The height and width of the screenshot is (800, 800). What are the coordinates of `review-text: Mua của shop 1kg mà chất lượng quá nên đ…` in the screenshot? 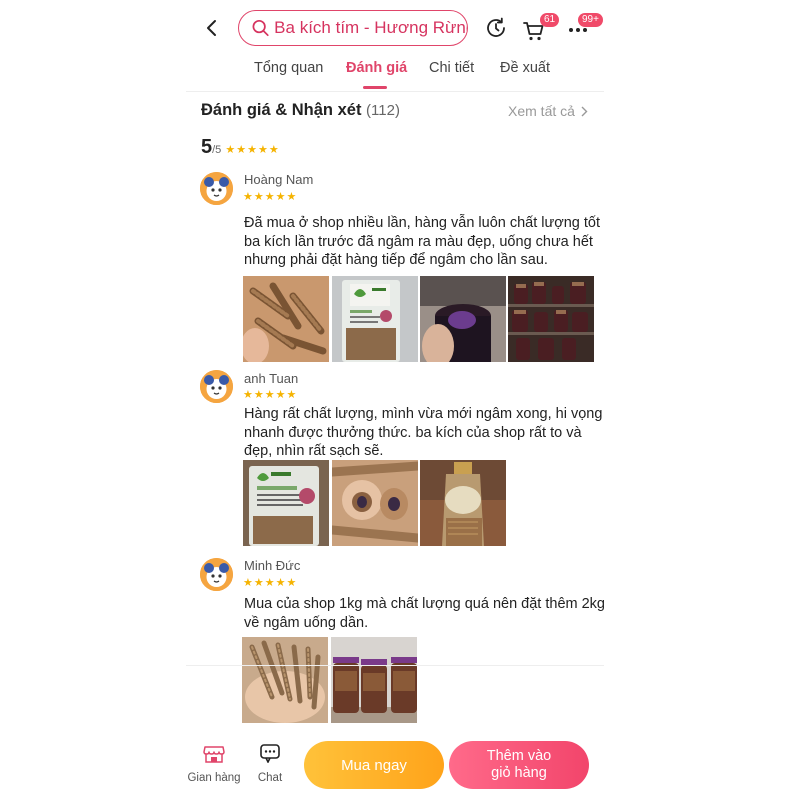 It's located at (429, 613).